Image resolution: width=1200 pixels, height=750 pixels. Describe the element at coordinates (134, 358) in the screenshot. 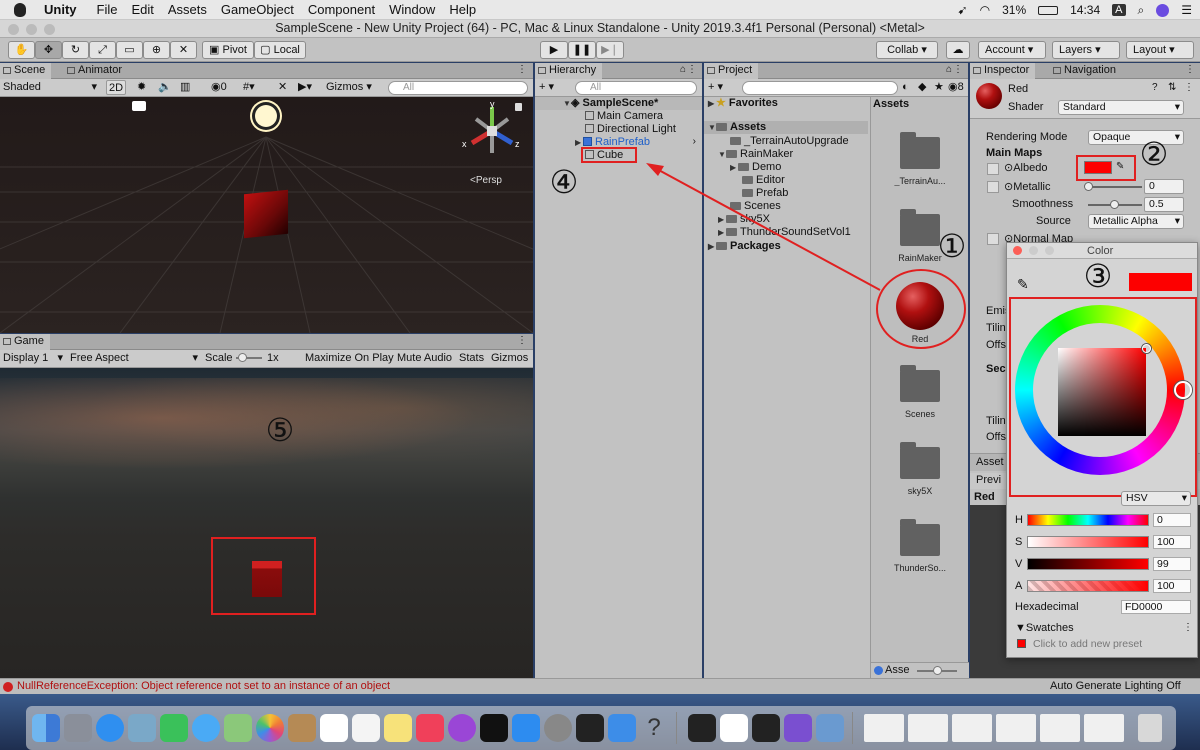

I see `aspect-dropdown: Free Aspect ▾` at that location.